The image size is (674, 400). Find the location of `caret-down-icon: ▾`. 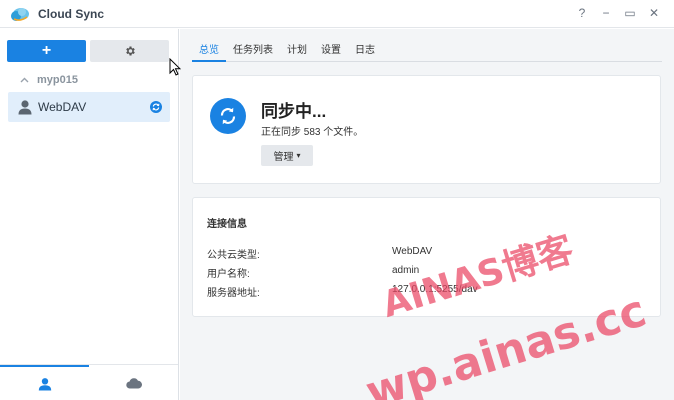

caret-down-icon: ▾ is located at coordinates (298, 155).